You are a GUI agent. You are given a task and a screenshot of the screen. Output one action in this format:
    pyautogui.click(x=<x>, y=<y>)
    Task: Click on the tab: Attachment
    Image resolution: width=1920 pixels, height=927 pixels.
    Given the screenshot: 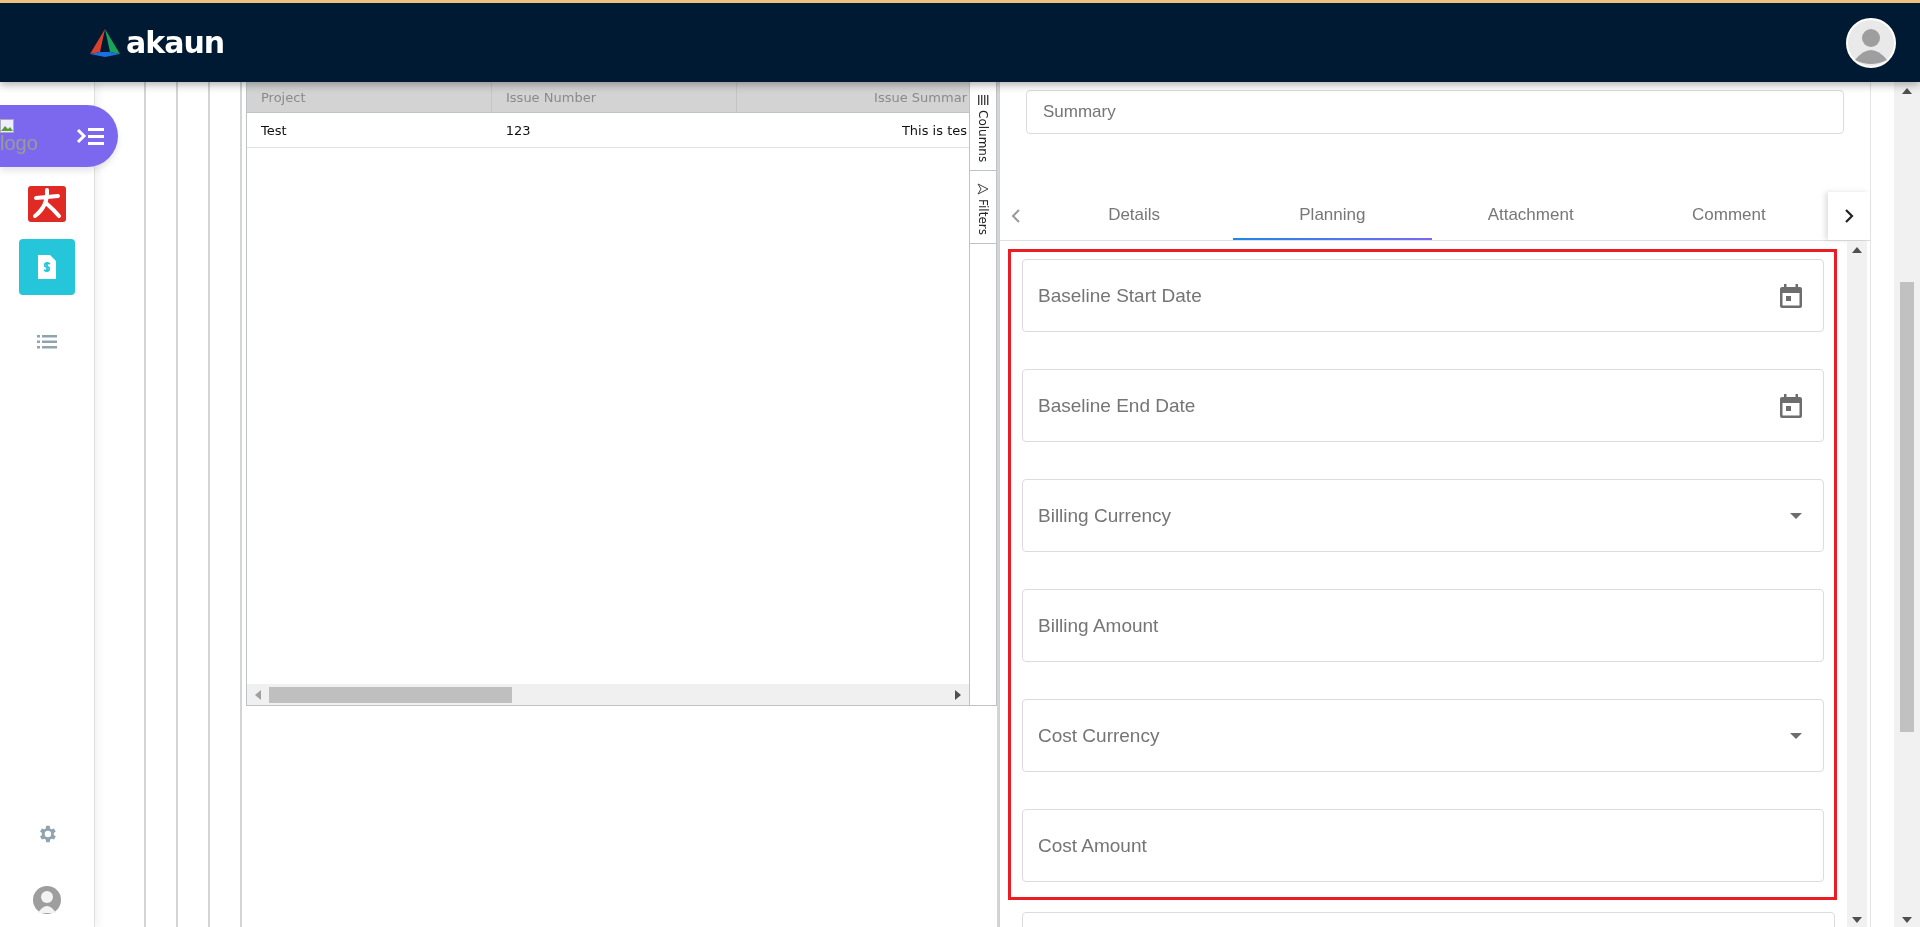 What is the action you would take?
    pyautogui.click(x=1530, y=216)
    